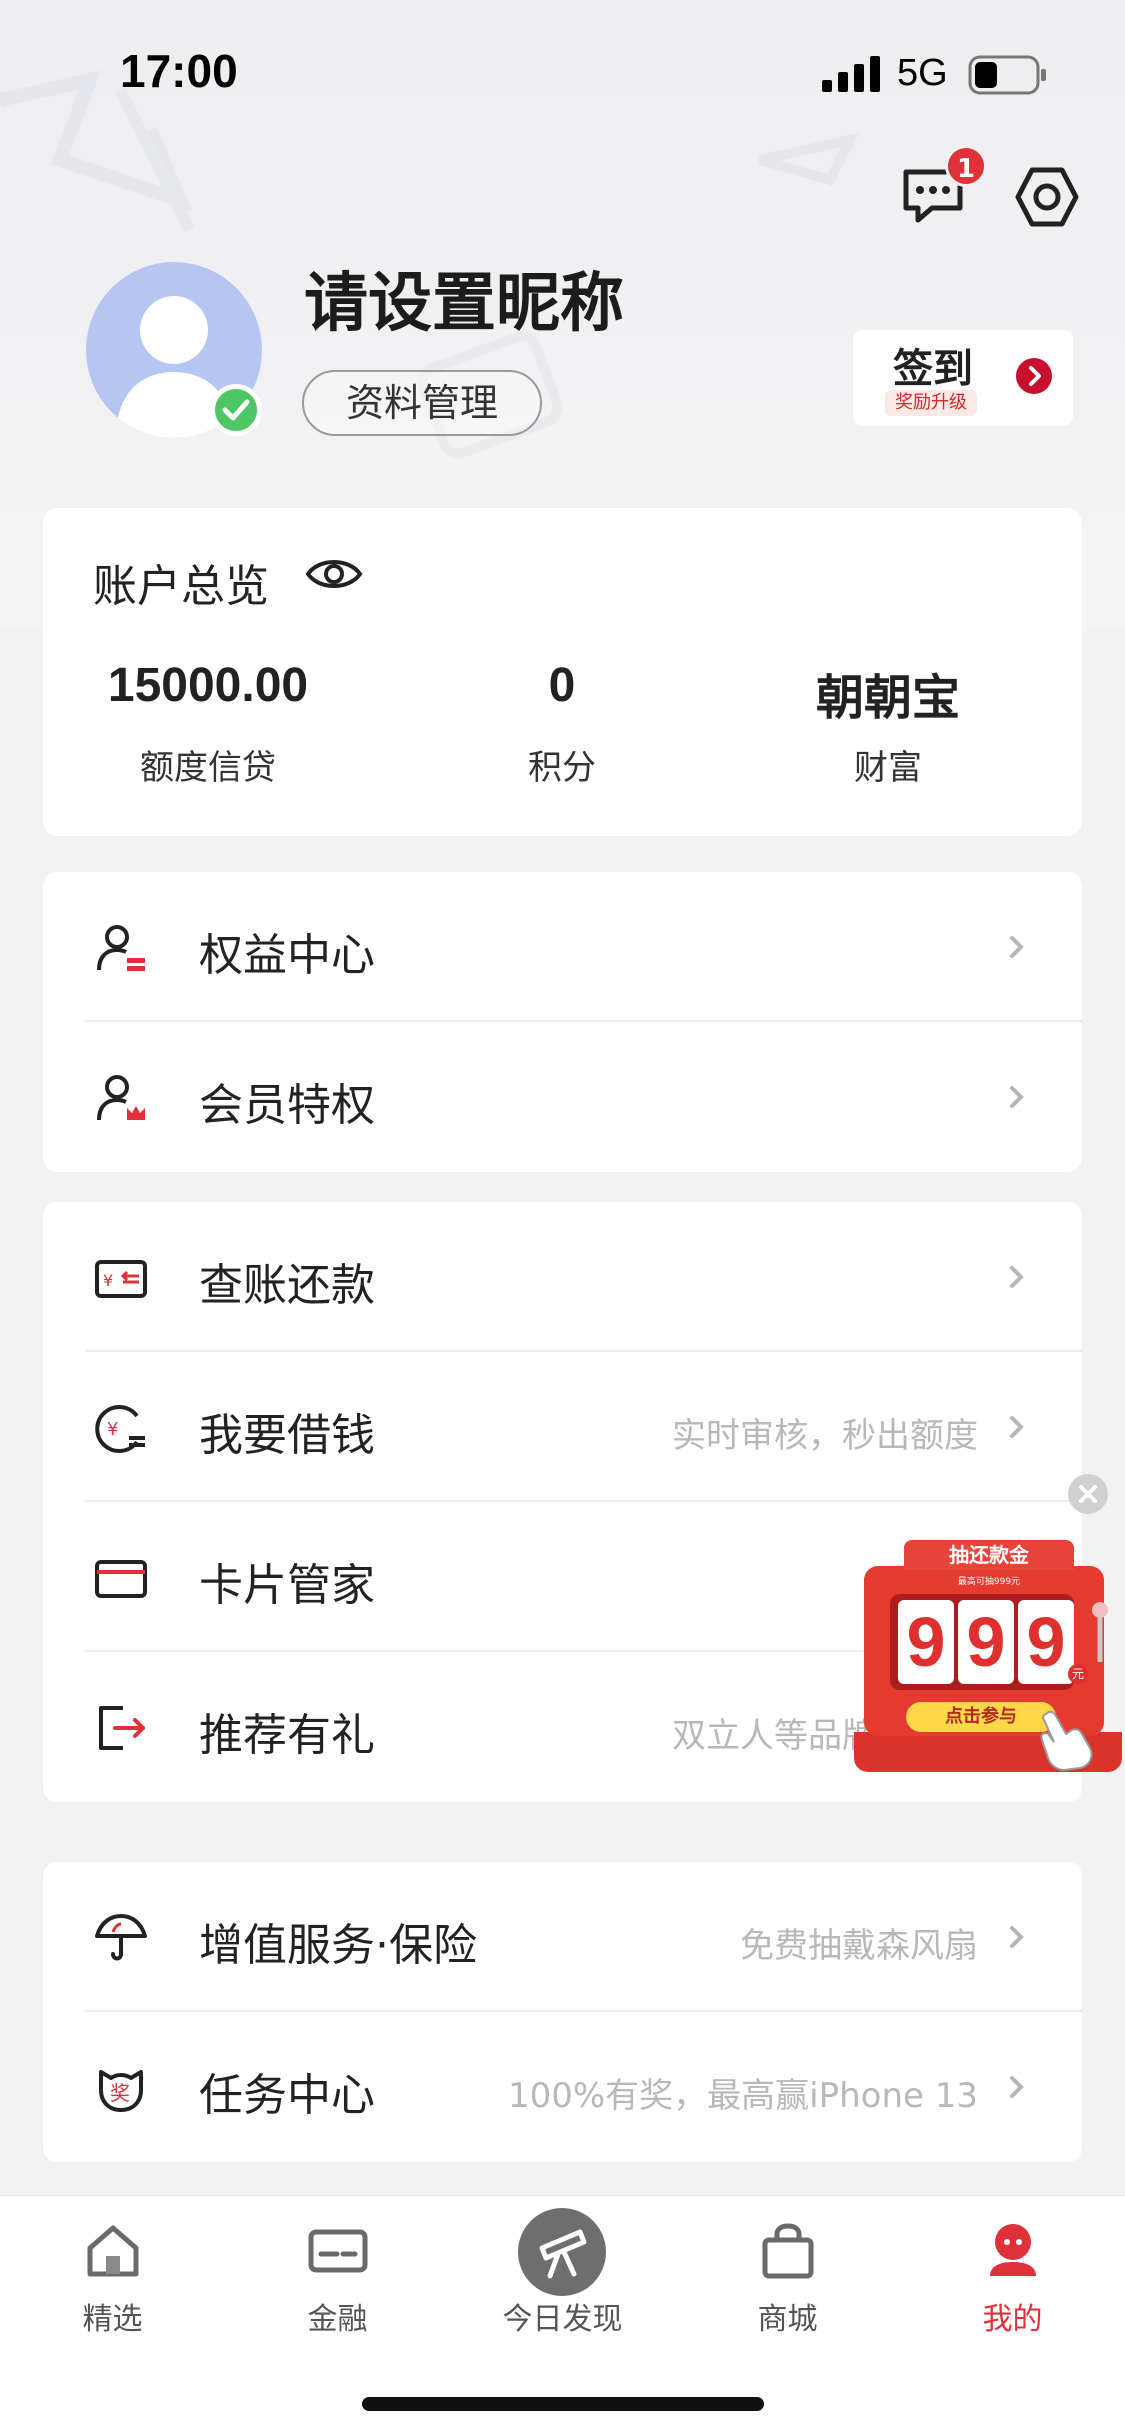 Image resolution: width=1125 pixels, height=2435 pixels. I want to click on pointer-hand-icon, so click(1066, 1741).